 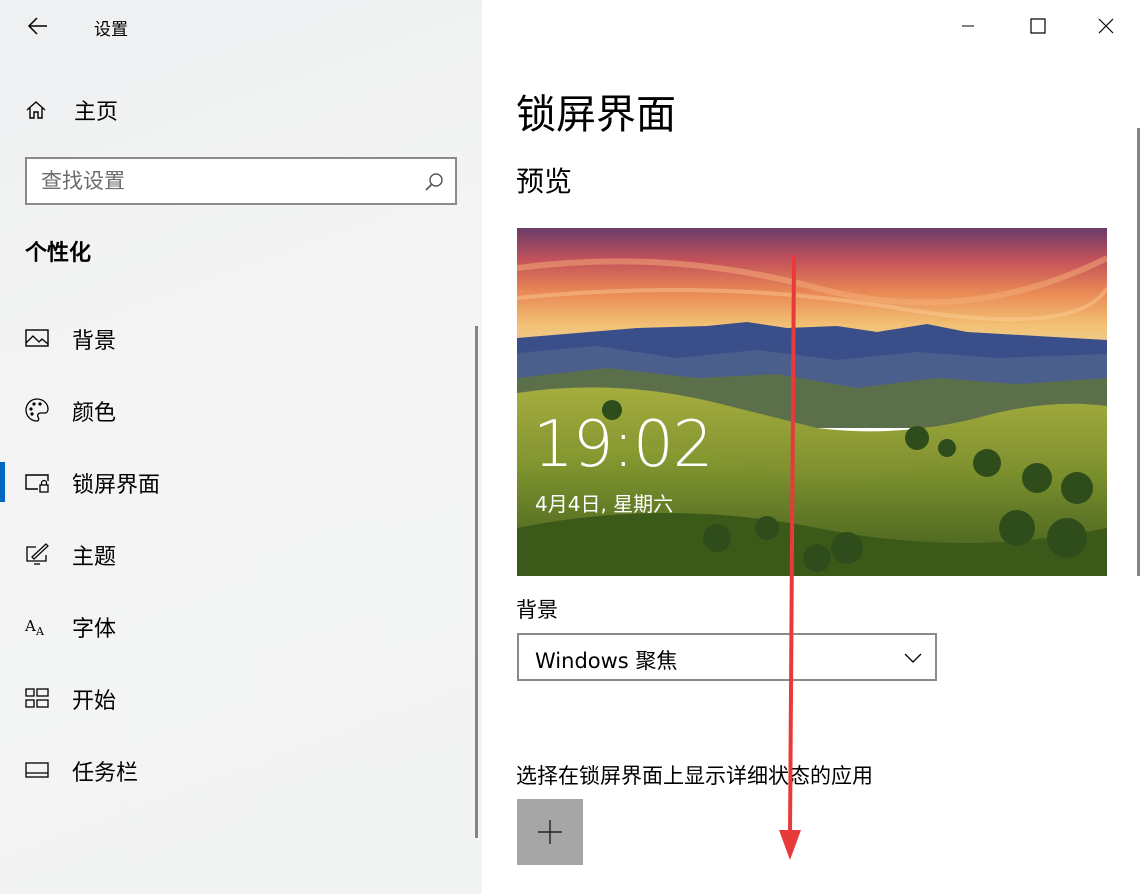 I want to click on picture-icon, so click(x=37, y=338).